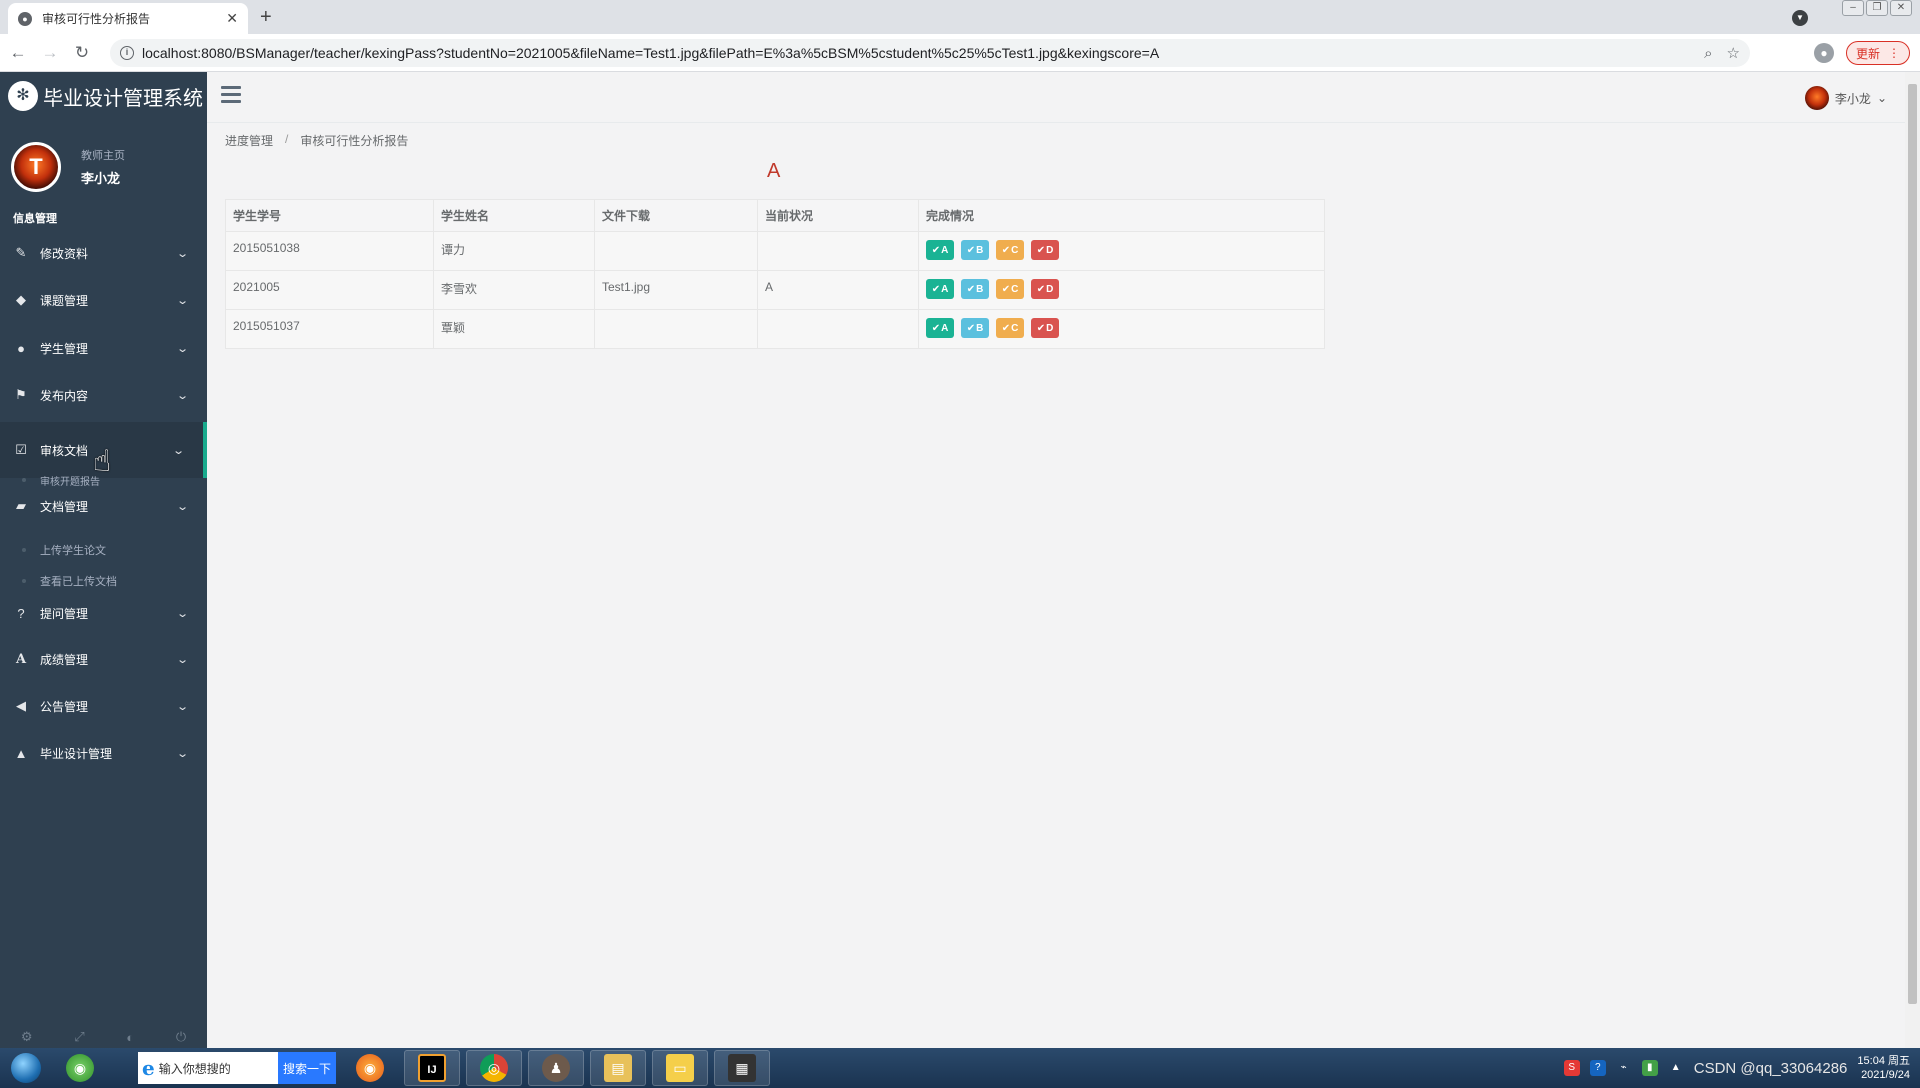 The height and width of the screenshot is (1088, 1920). I want to click on profile-icon: ●, so click(1824, 53).